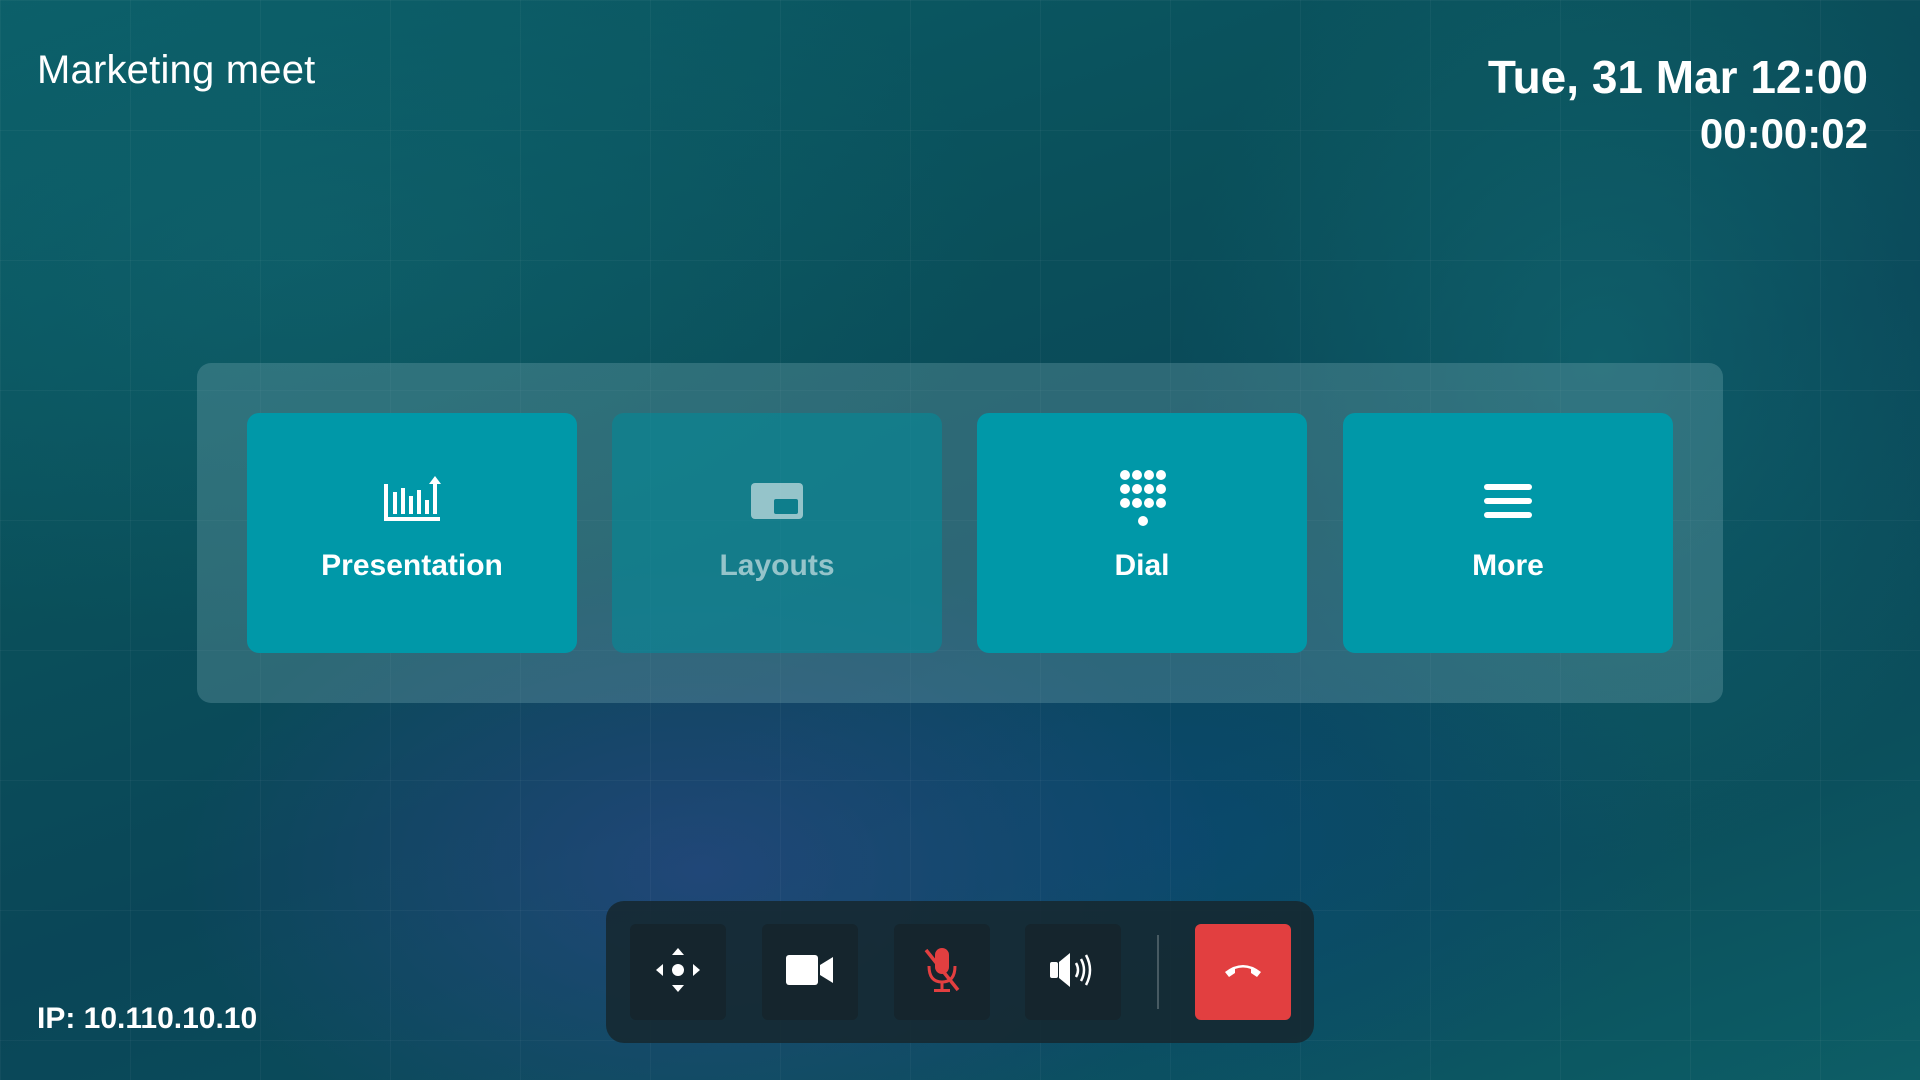 The width and height of the screenshot is (1920, 1080). I want to click on camera-move-icon, so click(678, 972).